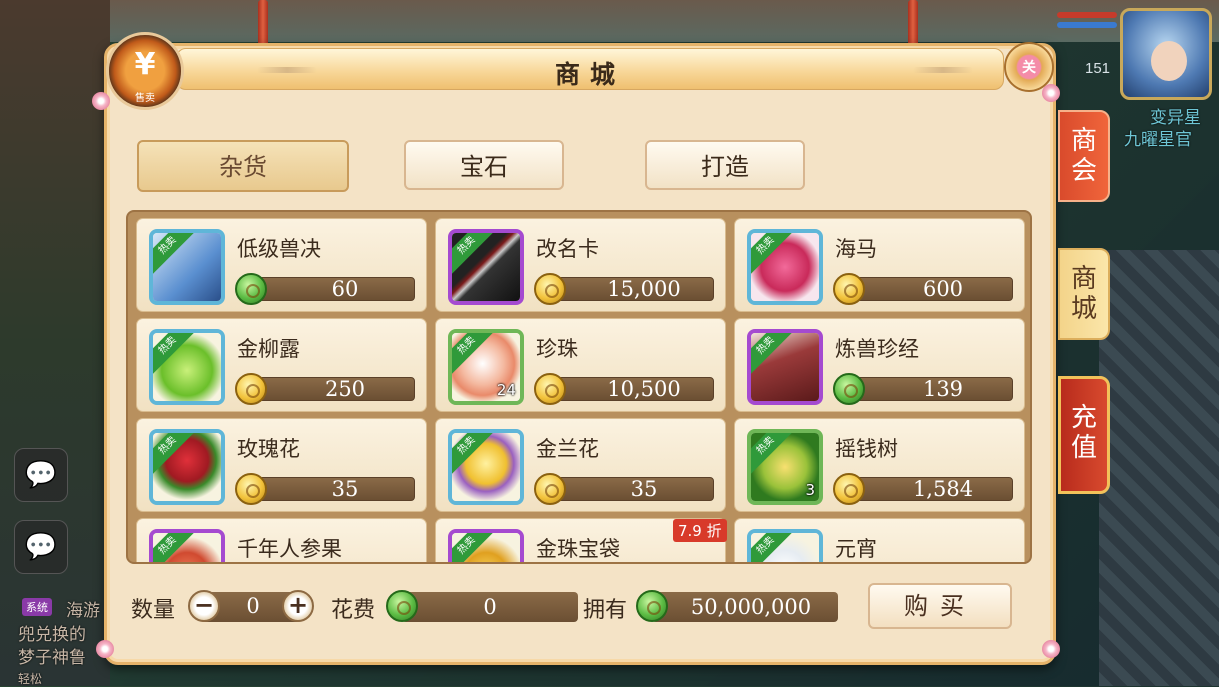 The image size is (1219, 687). I want to click on shop-item: 热卖 炼兽珍经 139, so click(879, 365).